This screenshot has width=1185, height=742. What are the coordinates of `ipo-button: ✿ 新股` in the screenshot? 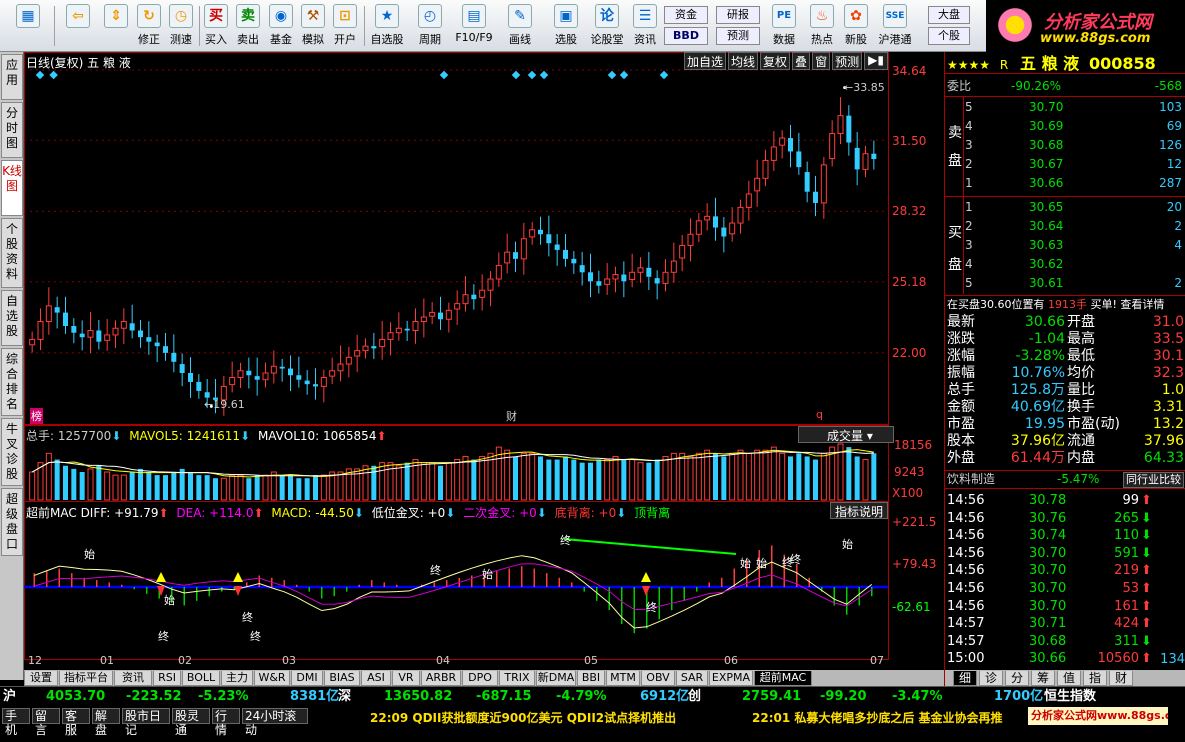 It's located at (856, 26).